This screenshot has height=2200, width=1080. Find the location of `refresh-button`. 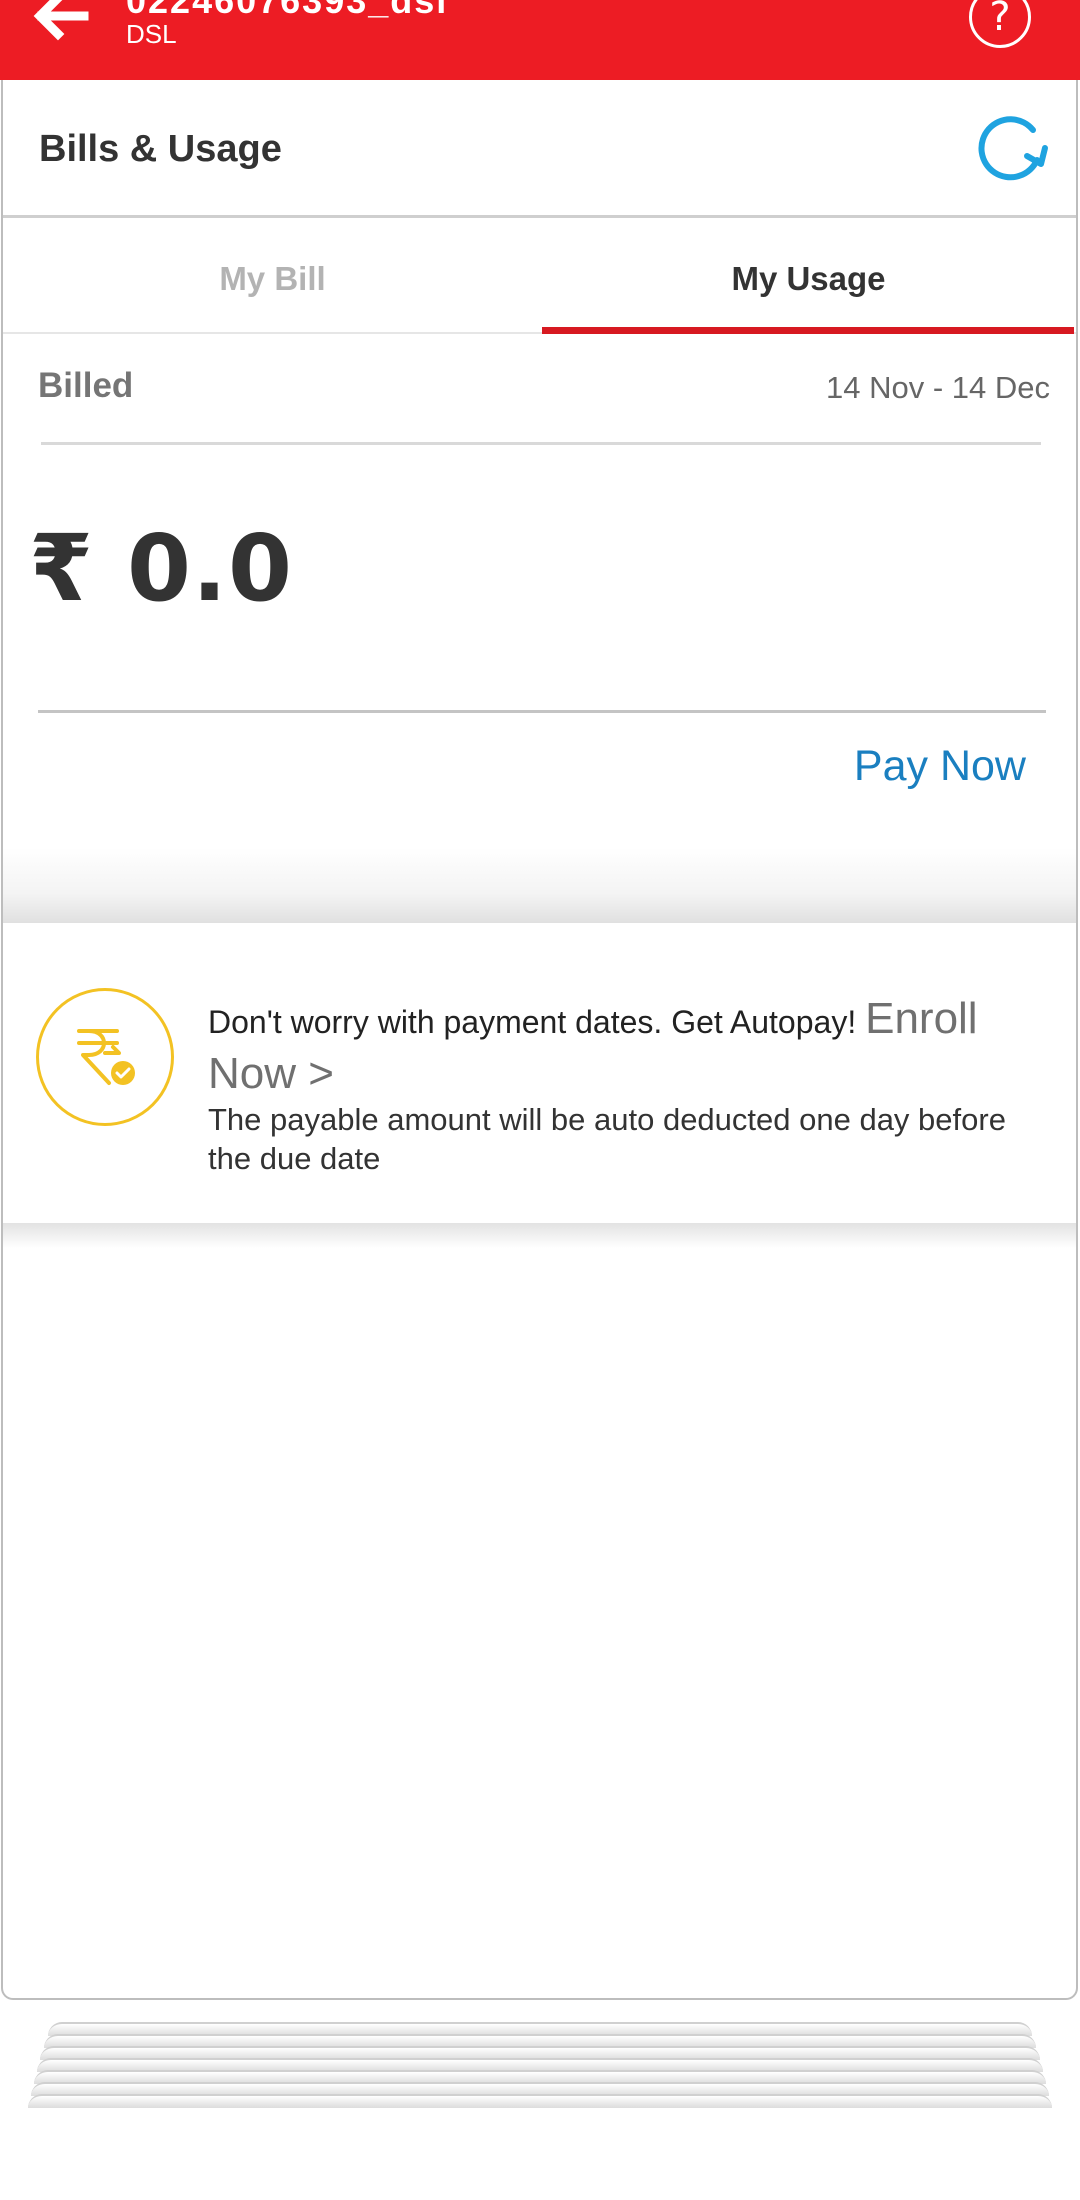

refresh-button is located at coordinates (1012, 149).